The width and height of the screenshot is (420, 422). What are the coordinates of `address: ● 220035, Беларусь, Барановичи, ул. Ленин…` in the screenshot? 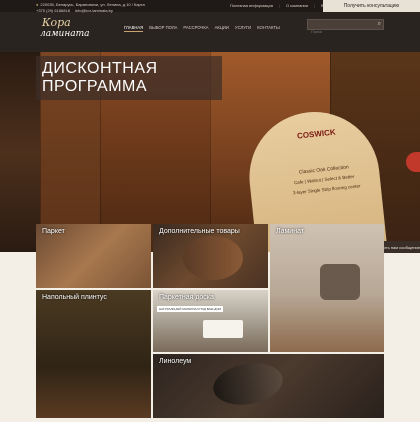 It's located at (90, 4).